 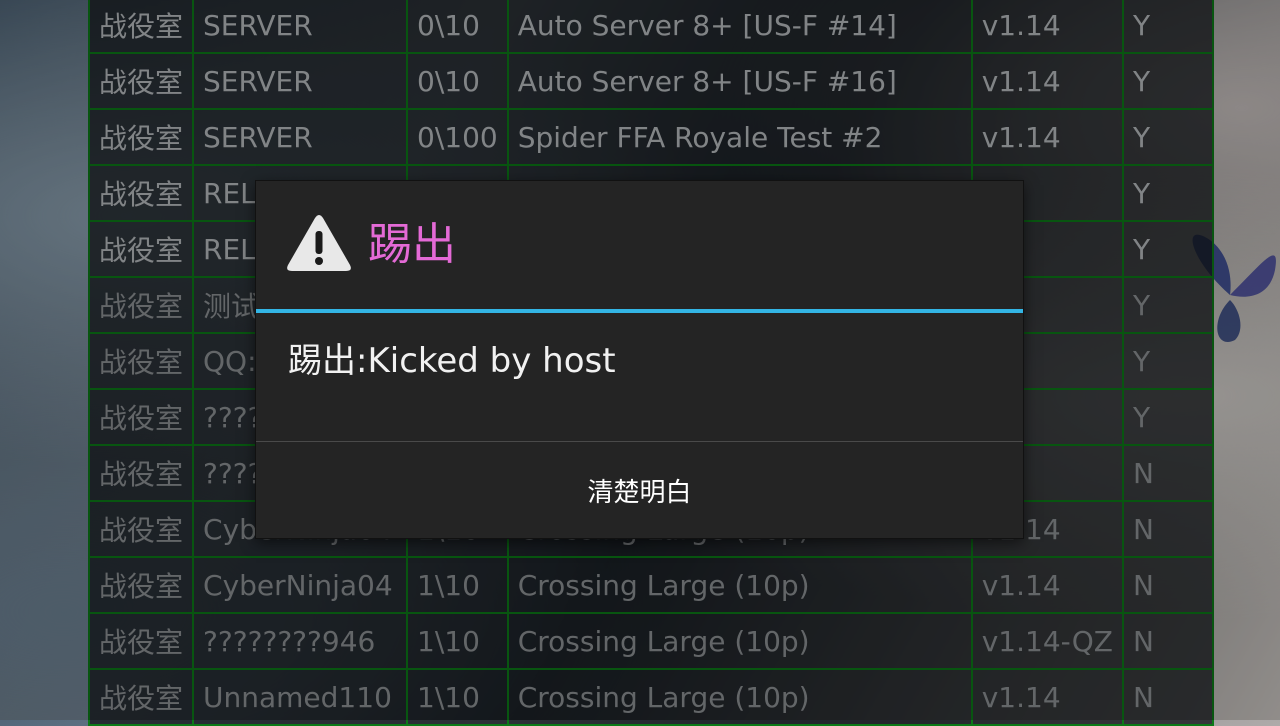 What do you see at coordinates (639, 490) in the screenshot?
I see `confirm-button: 清楚明白` at bounding box center [639, 490].